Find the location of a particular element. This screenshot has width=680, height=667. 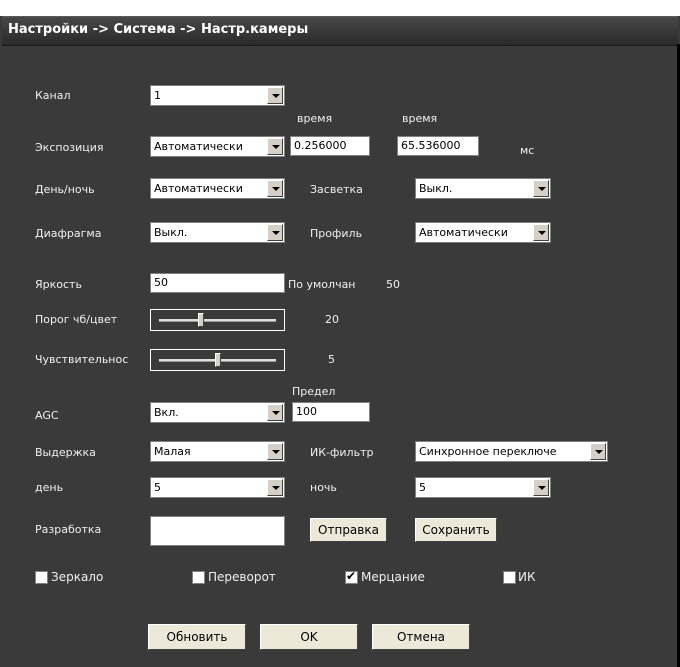

bw-threshold-slider is located at coordinates (217, 320).